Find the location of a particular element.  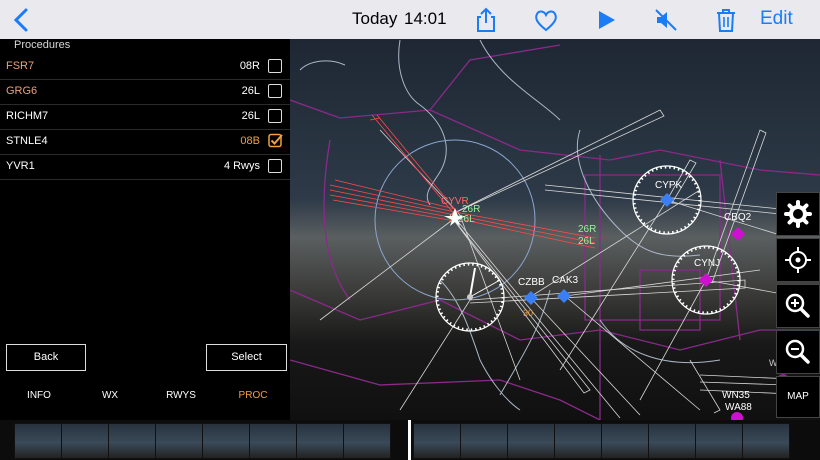

panel-title: Procedures is located at coordinates (42, 45).